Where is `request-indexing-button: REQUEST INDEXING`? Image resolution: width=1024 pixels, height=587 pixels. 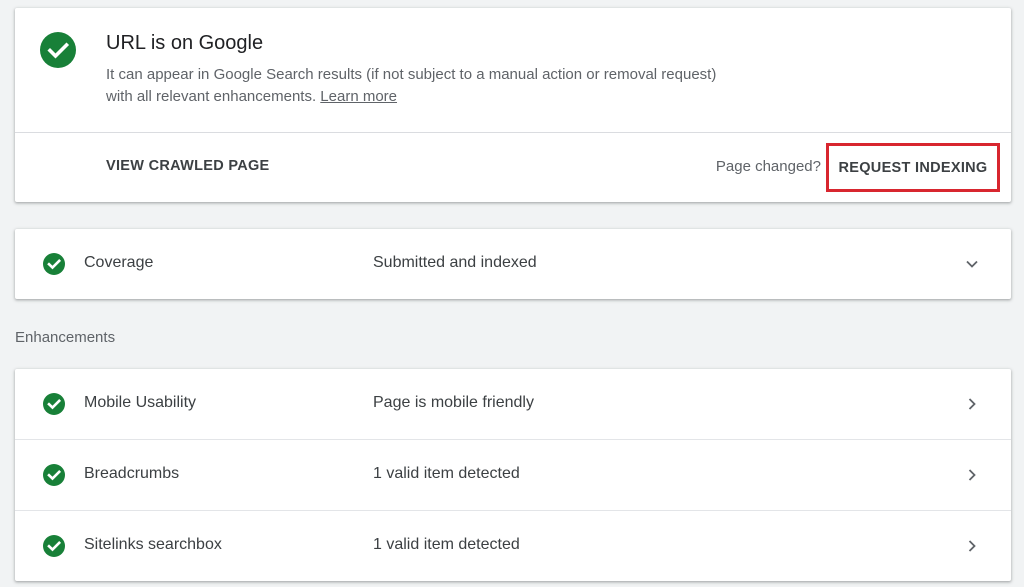
request-indexing-button: REQUEST INDEXING is located at coordinates (913, 167).